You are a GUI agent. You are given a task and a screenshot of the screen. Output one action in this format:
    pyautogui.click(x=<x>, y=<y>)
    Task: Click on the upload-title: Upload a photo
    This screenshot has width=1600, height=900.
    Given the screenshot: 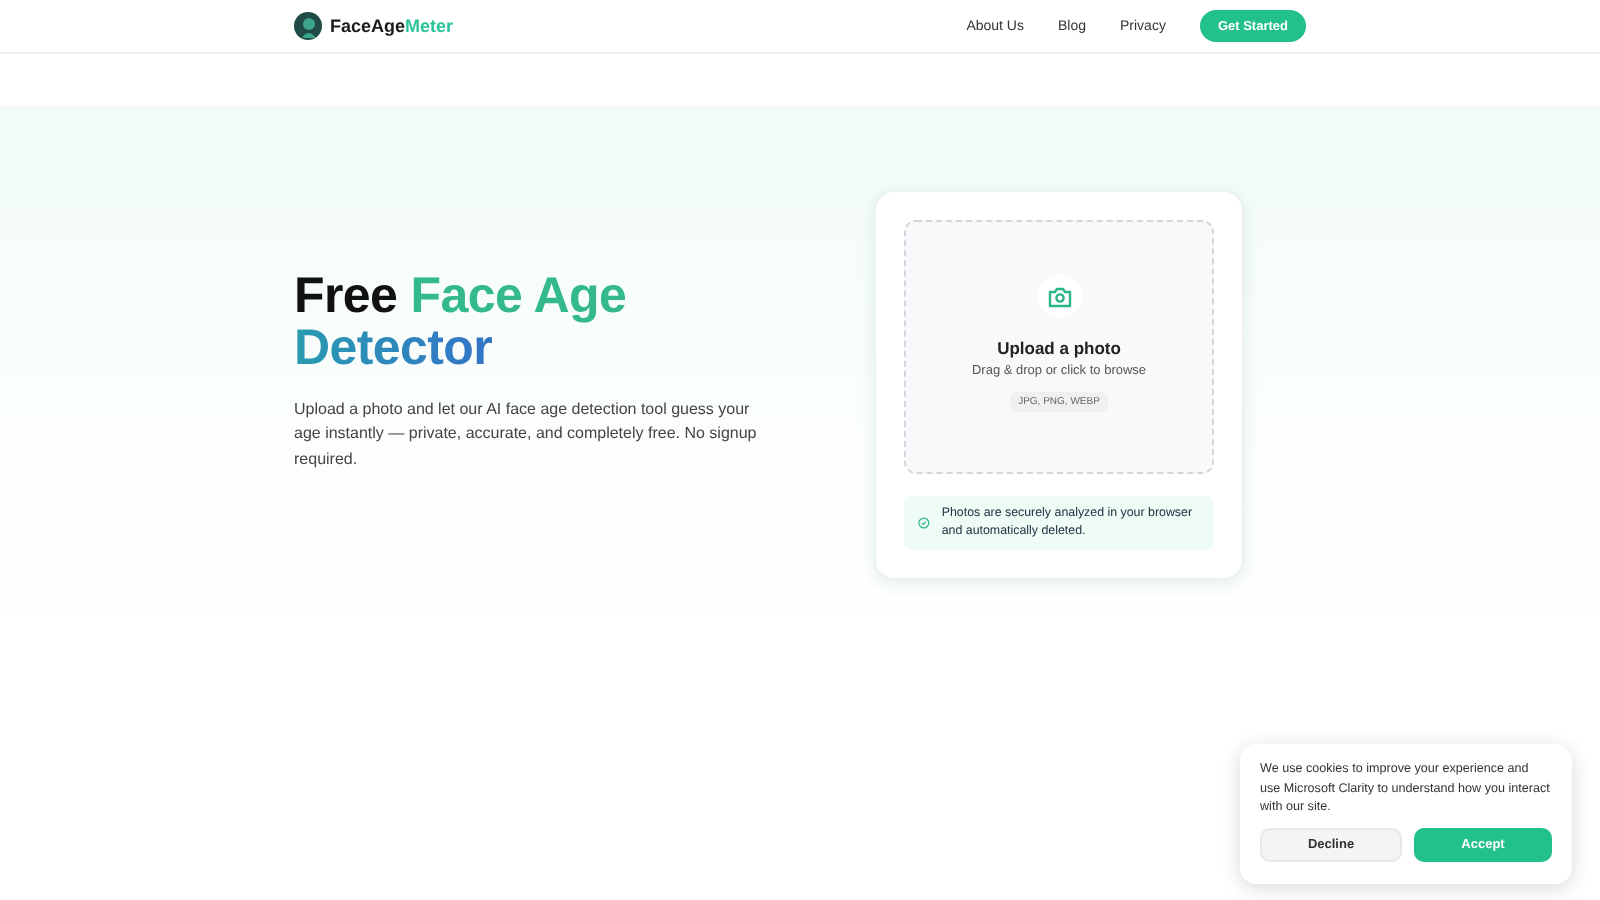 What is the action you would take?
    pyautogui.click(x=1059, y=348)
    